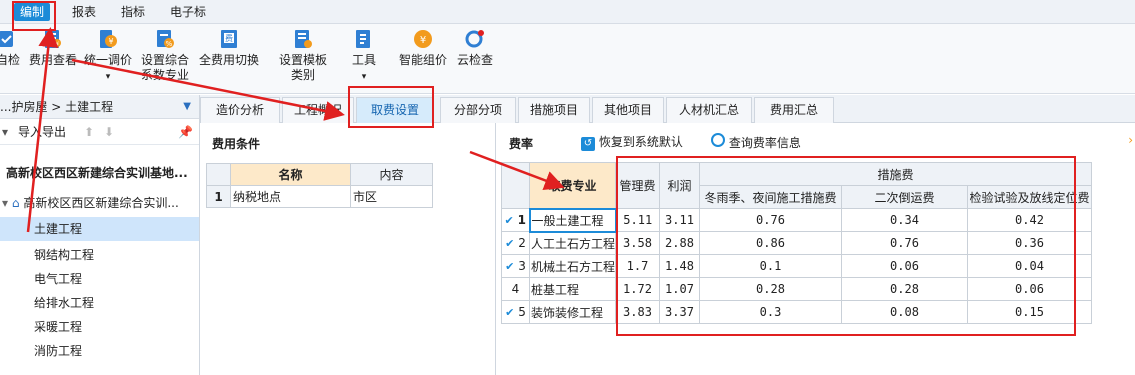  What do you see at coordinates (99, 303) in the screenshot?
I see `tree-item-plumbing: 给排水工程` at bounding box center [99, 303].